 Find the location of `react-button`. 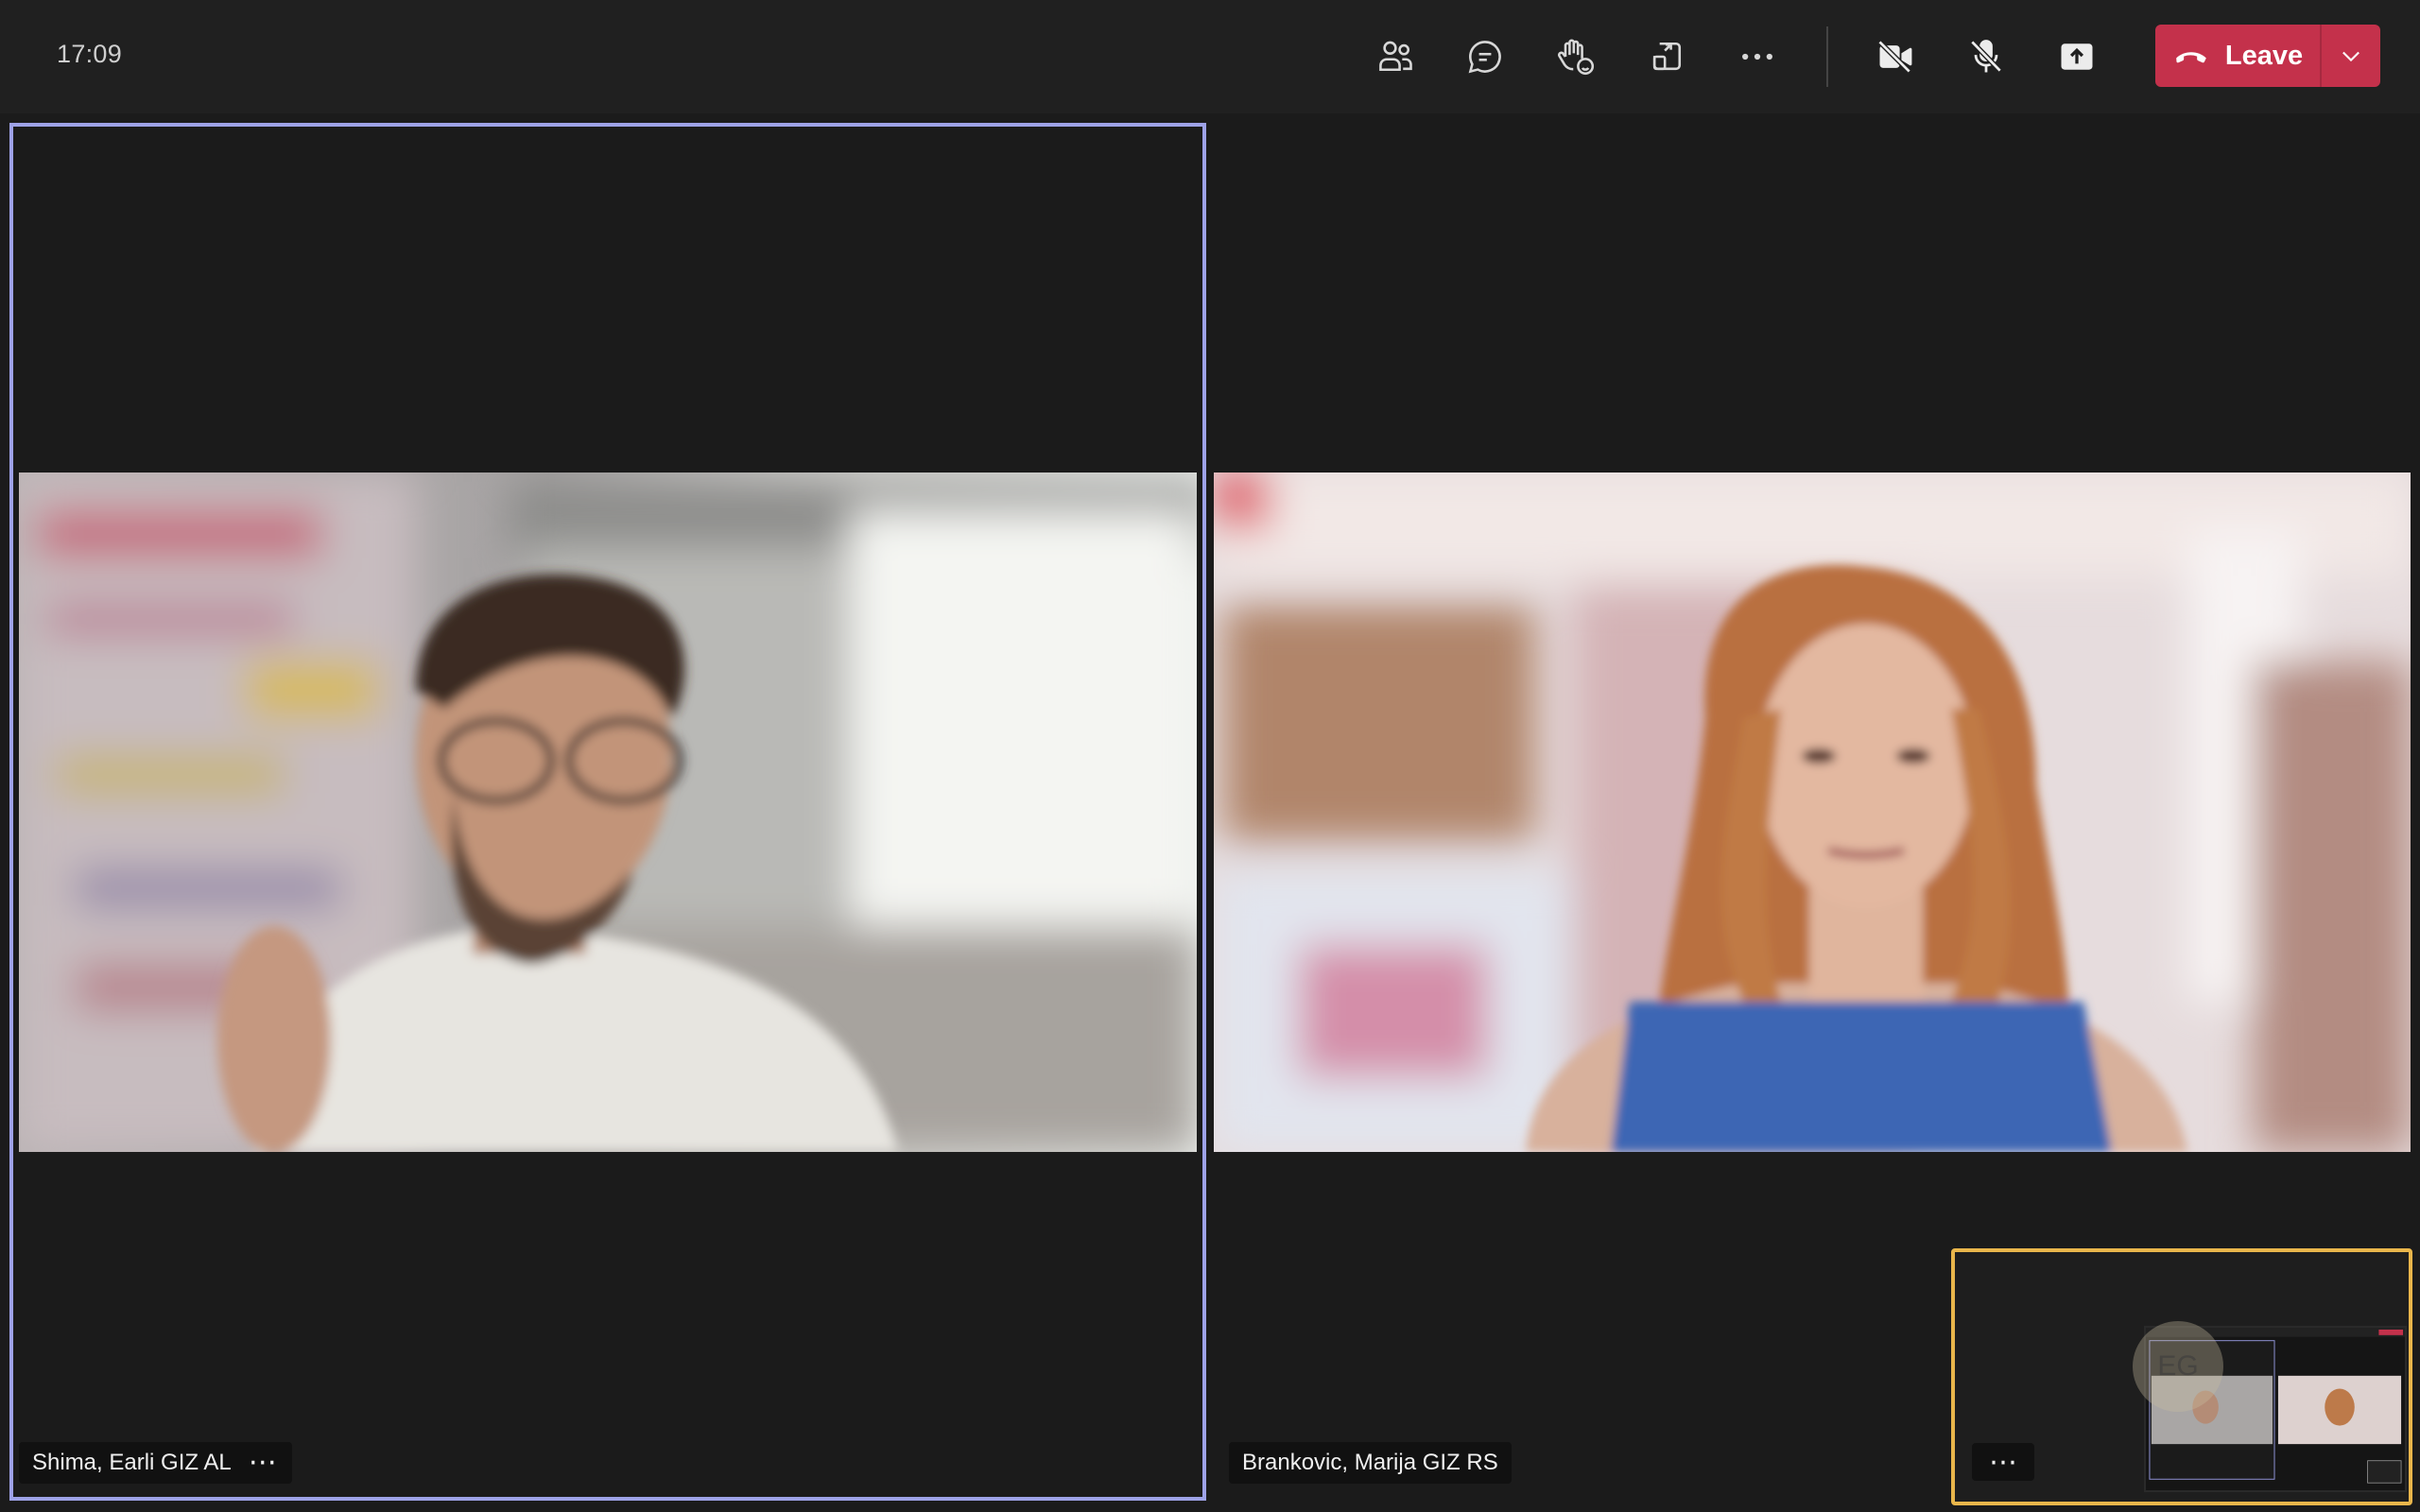

react-button is located at coordinates (1576, 57).